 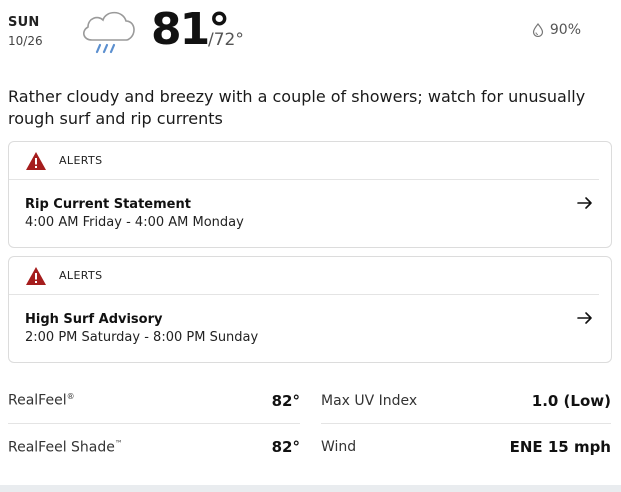 I want to click on detail-row-wind: Wind ENE 15 mph, so click(x=466, y=447).